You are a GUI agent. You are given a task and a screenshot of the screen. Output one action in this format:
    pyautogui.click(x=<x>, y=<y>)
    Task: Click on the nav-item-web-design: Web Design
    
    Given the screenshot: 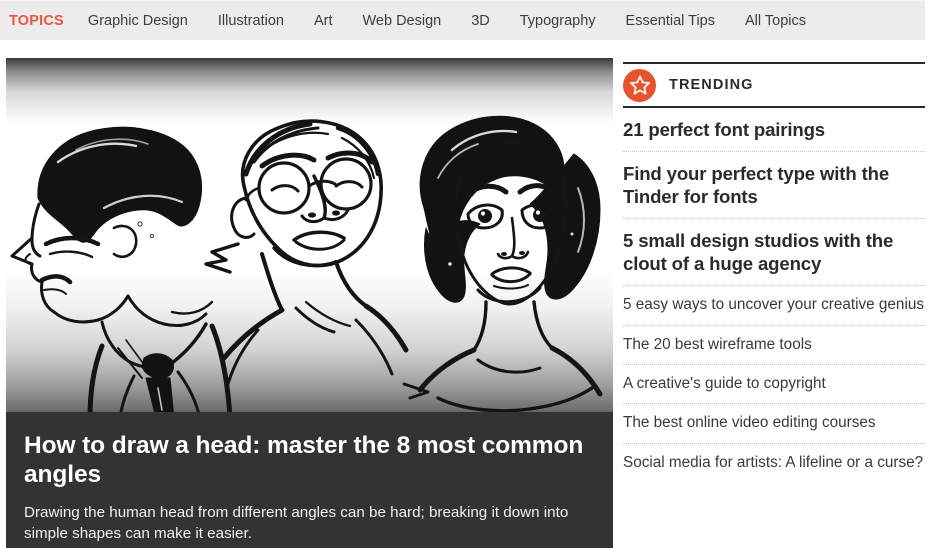 What is the action you would take?
    pyautogui.click(x=401, y=21)
    